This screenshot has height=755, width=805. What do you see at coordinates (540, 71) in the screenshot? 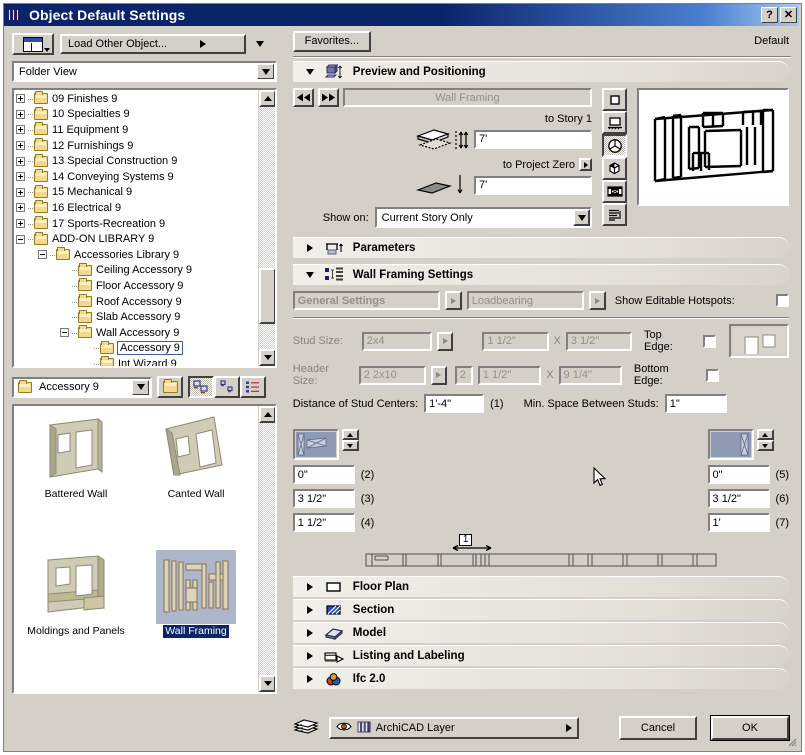
I see `section-header-preview-positioning: Preview and Positioning` at bounding box center [540, 71].